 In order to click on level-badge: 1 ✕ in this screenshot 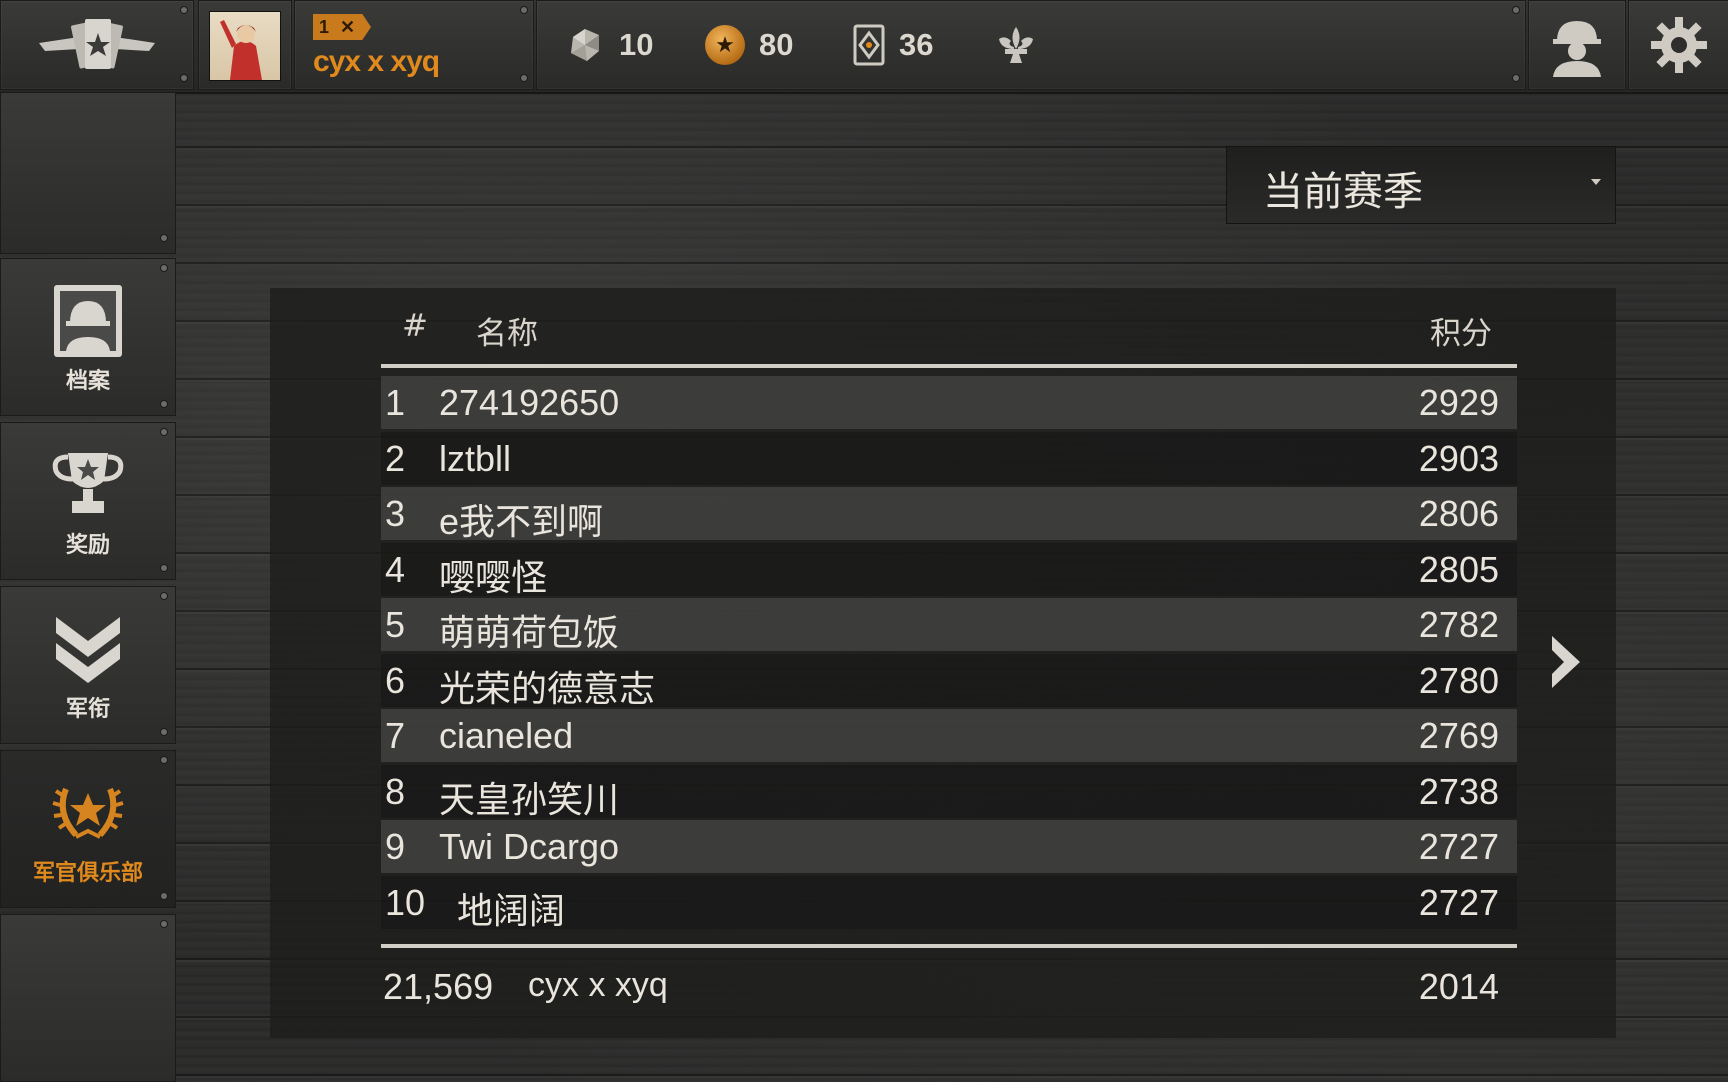, I will do `click(342, 27)`.